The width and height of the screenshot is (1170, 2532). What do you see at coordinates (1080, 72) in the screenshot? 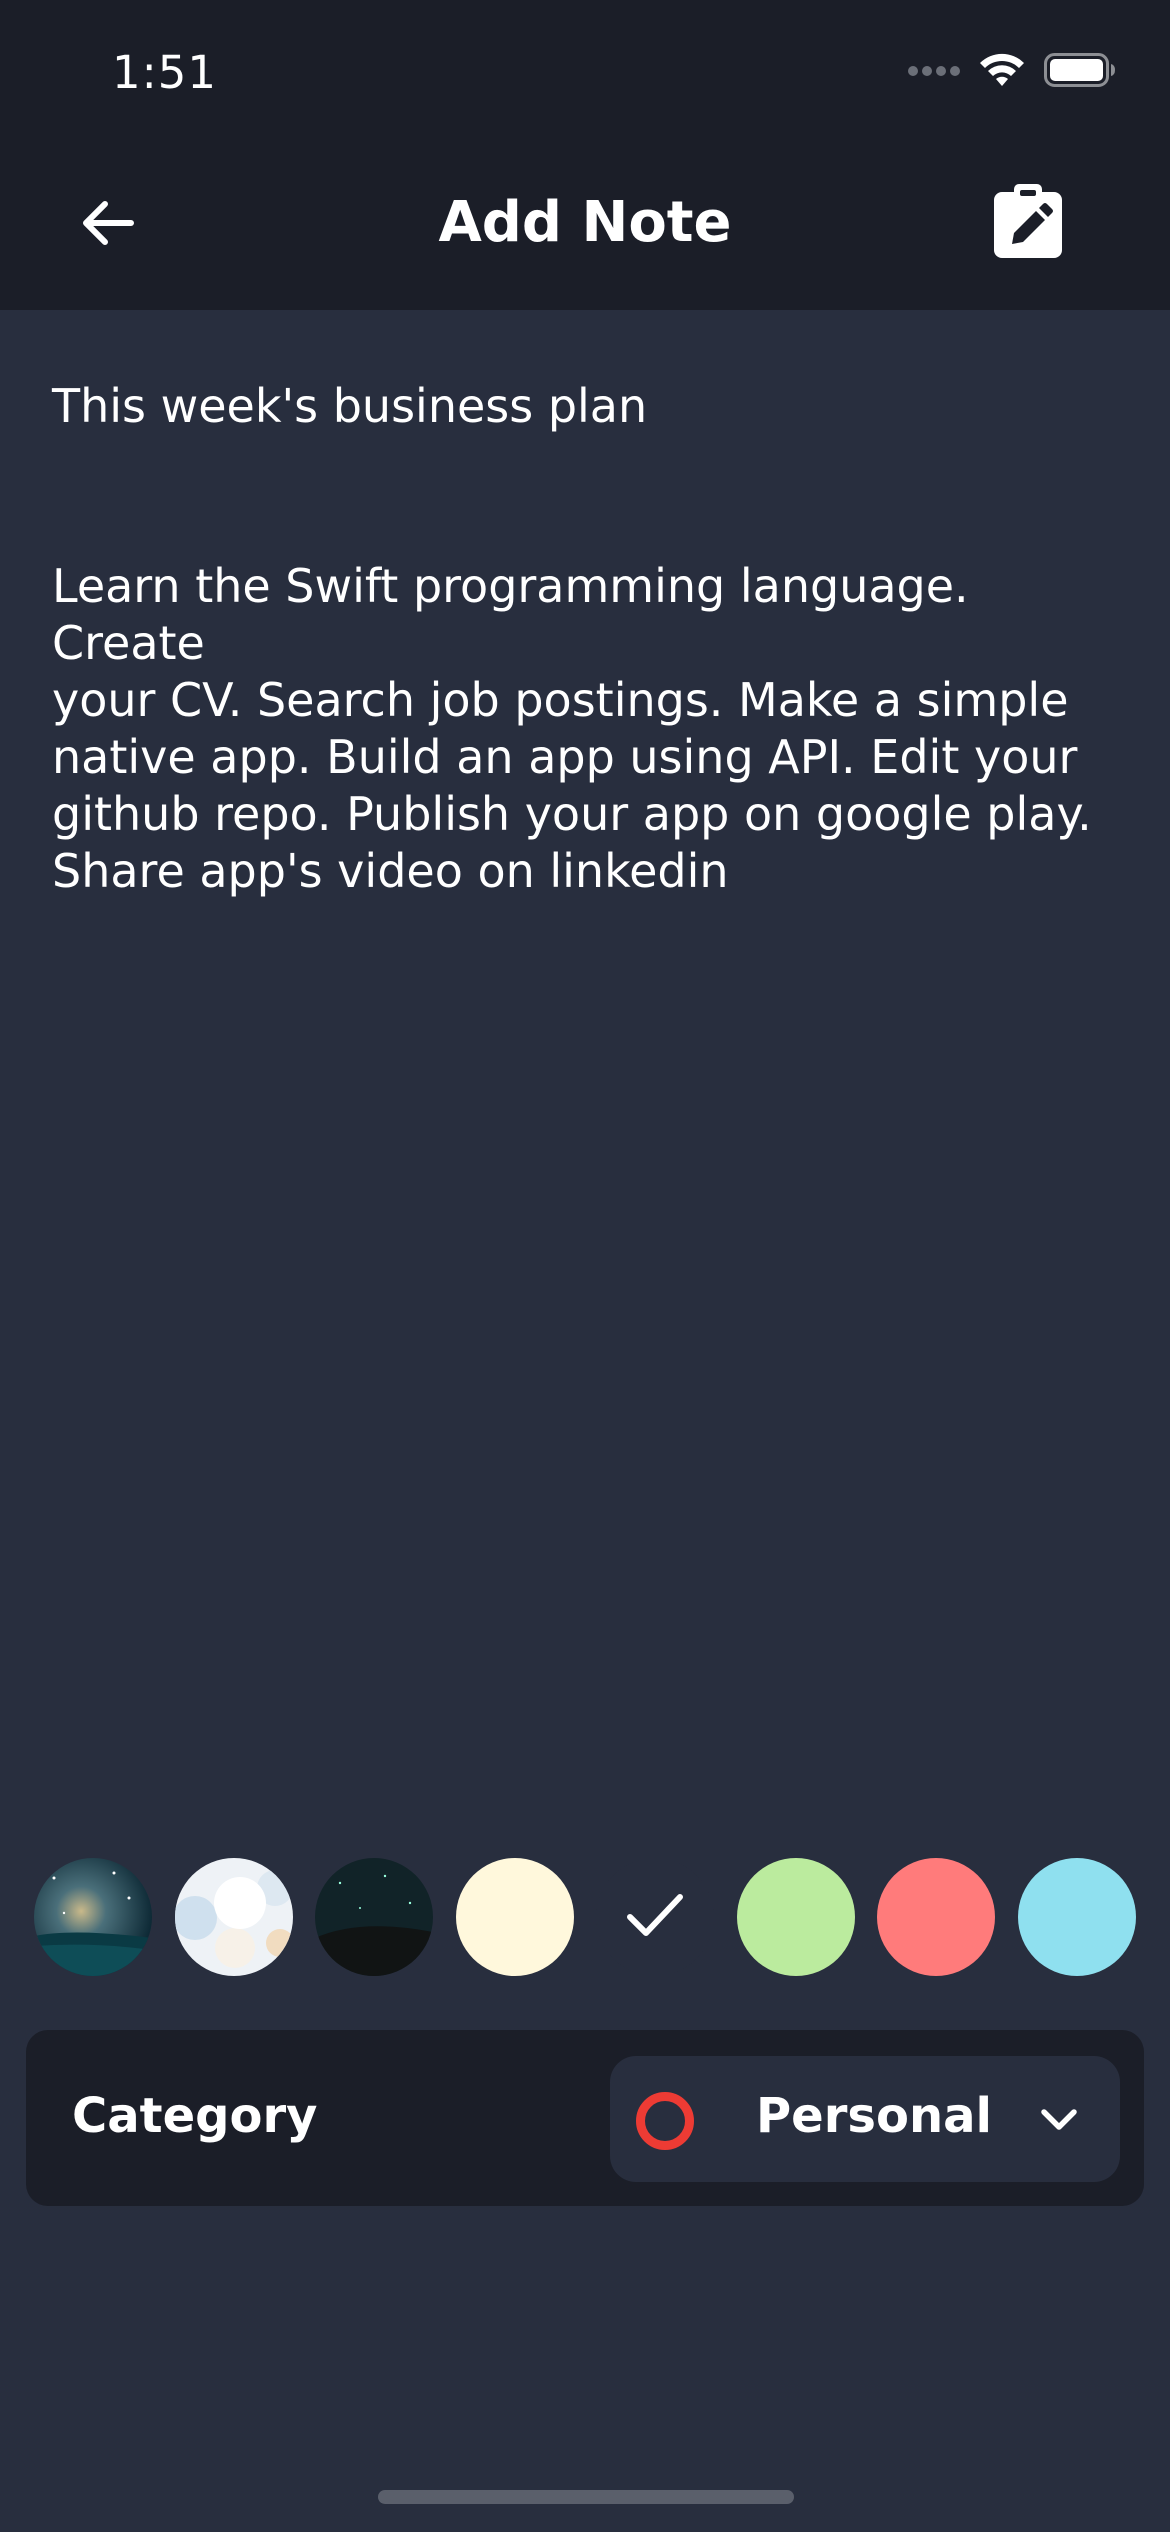
I see `battery-icon` at bounding box center [1080, 72].